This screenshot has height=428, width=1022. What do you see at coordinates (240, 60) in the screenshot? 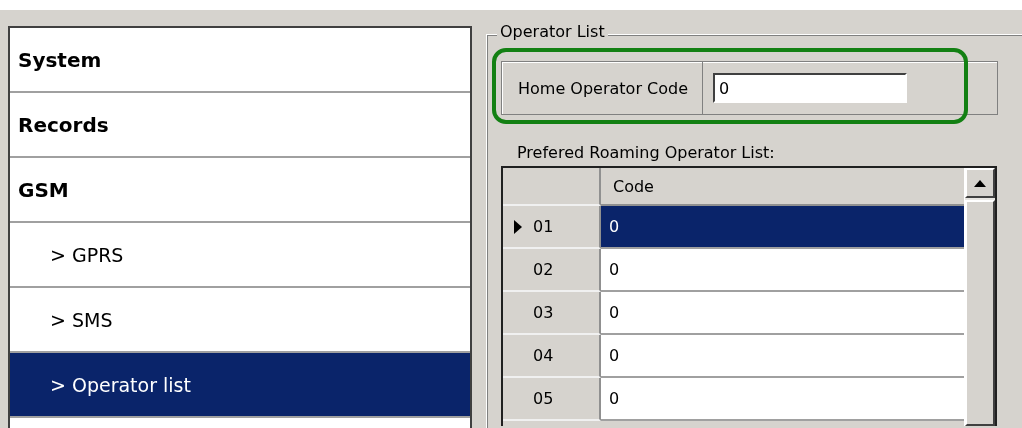
I see `navigation-item: System` at bounding box center [240, 60].